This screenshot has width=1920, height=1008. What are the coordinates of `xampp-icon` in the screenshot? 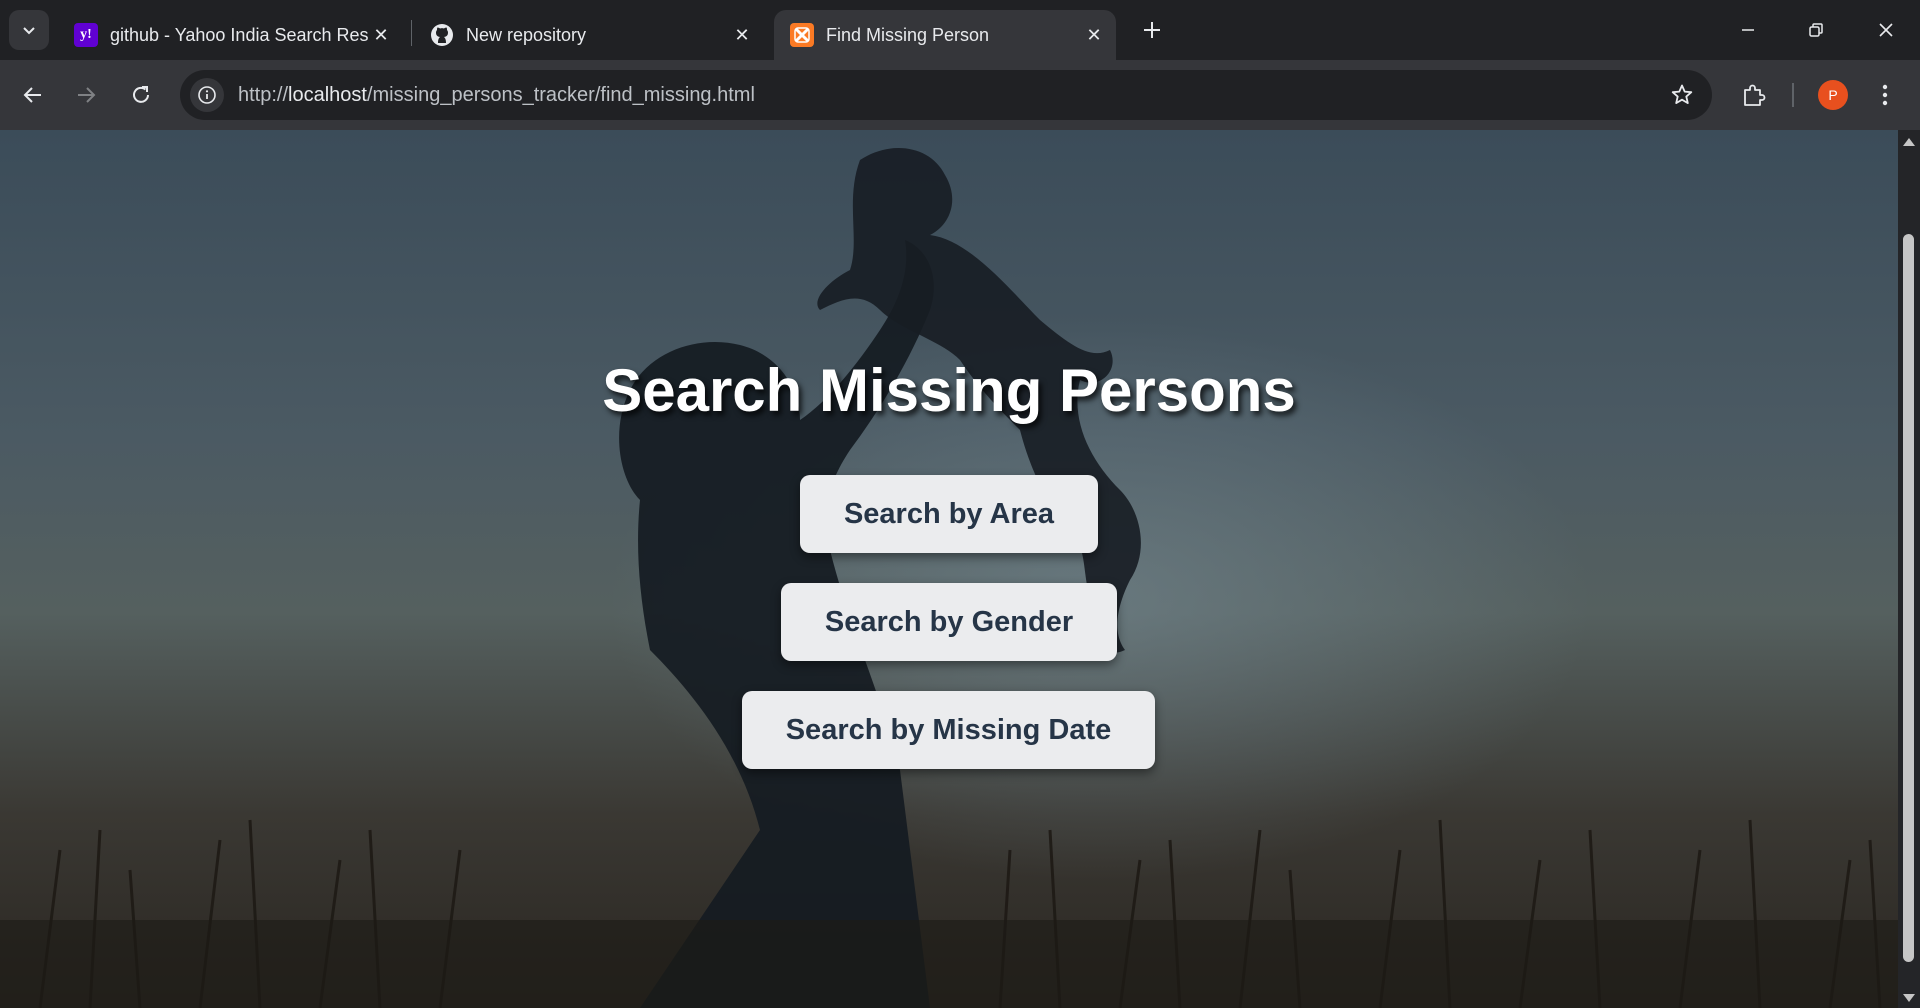 It's located at (802, 35).